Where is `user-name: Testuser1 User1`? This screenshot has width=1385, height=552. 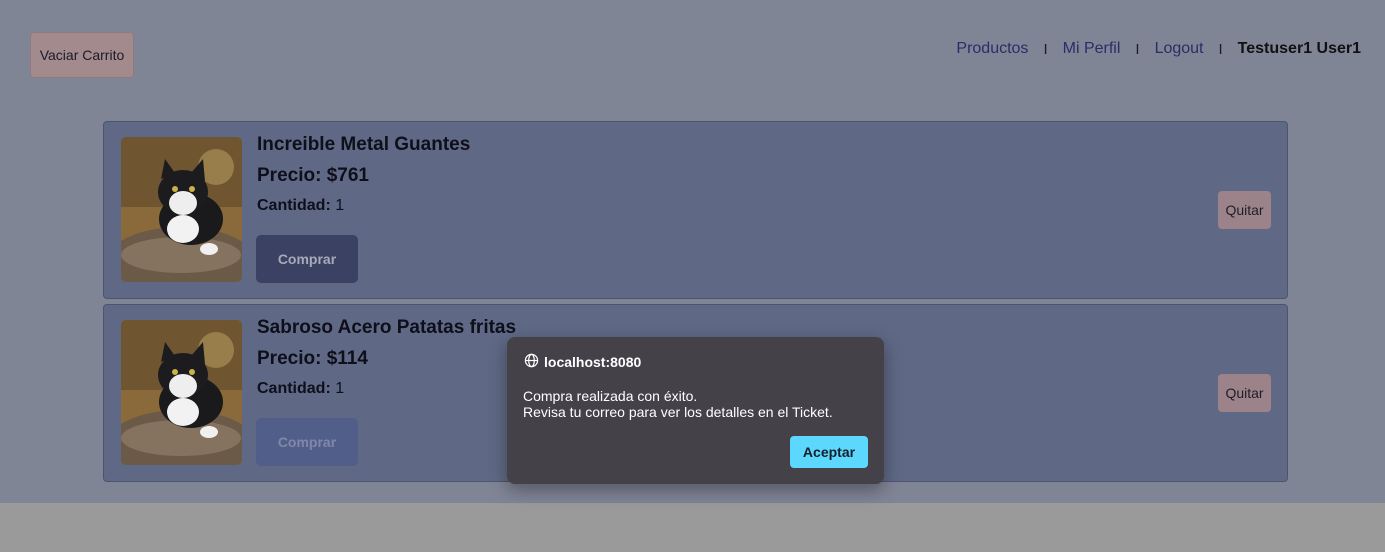
user-name: Testuser1 User1 is located at coordinates (1299, 48).